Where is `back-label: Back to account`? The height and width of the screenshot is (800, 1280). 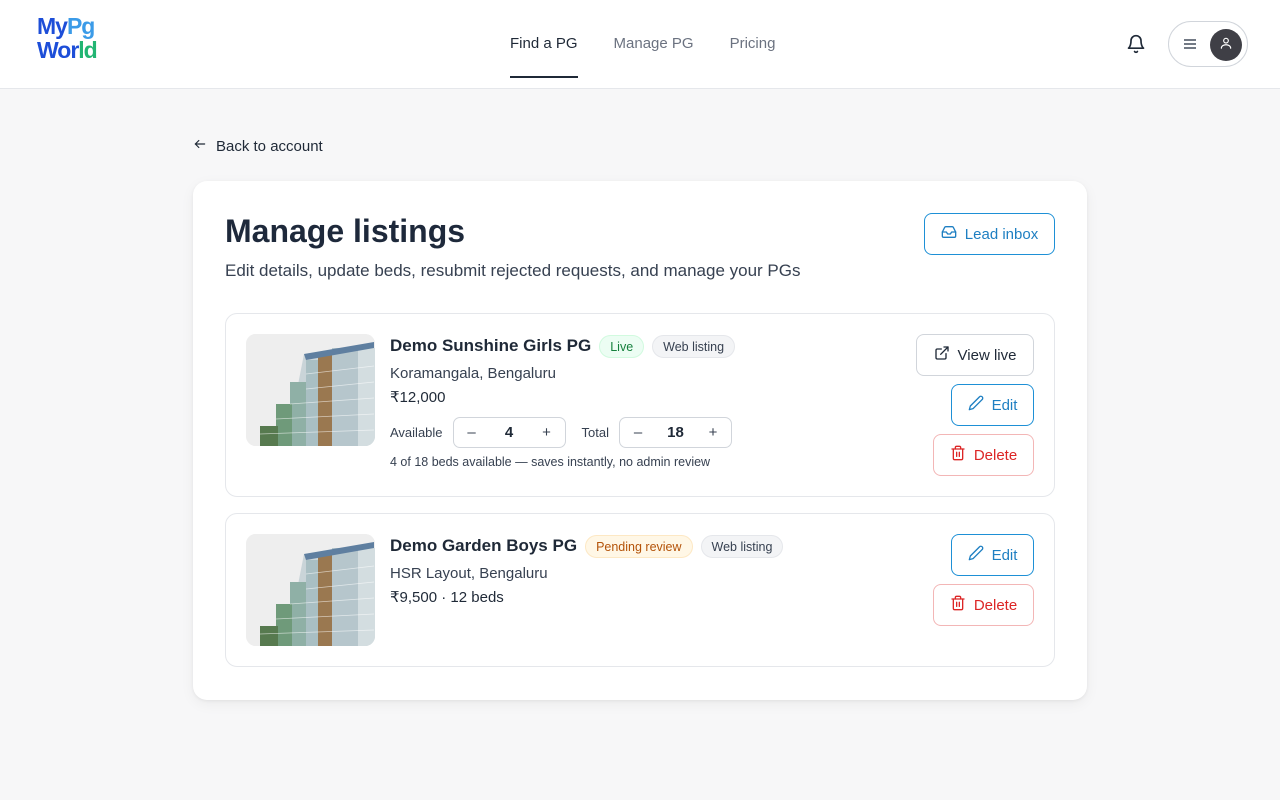
back-label: Back to account is located at coordinates (269, 146).